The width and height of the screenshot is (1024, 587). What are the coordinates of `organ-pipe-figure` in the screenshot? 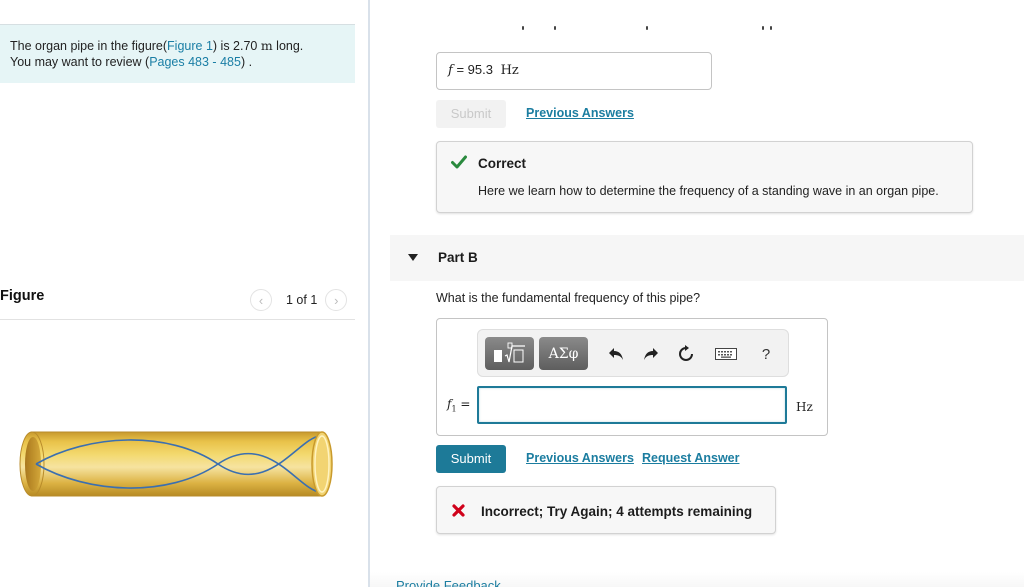 It's located at (176, 464).